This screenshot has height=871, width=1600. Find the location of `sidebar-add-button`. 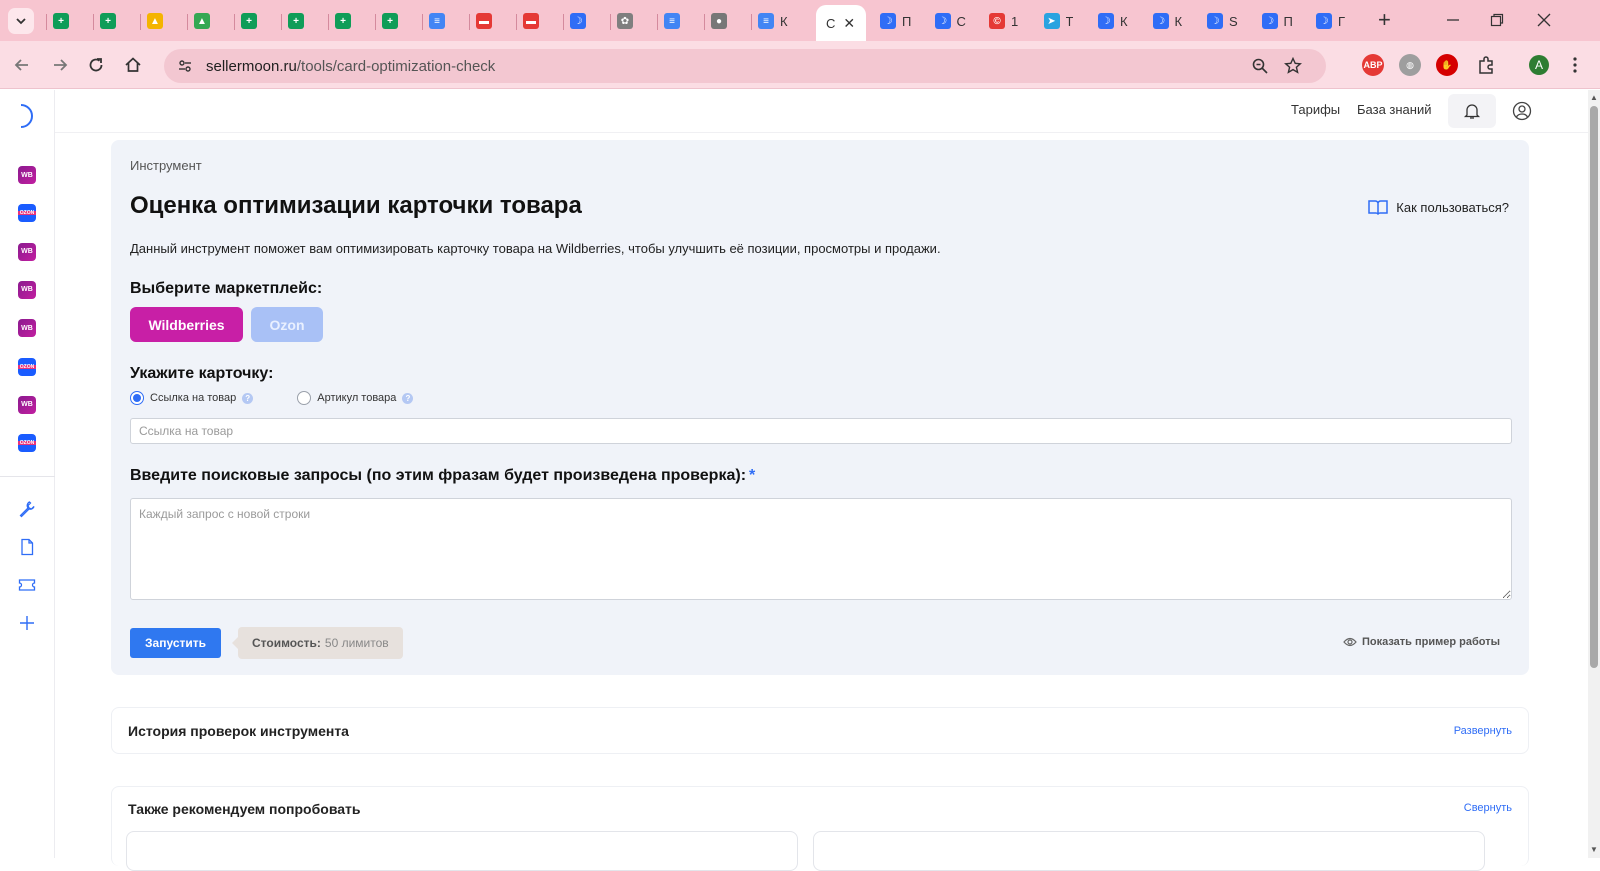

sidebar-add-button is located at coordinates (27, 623).